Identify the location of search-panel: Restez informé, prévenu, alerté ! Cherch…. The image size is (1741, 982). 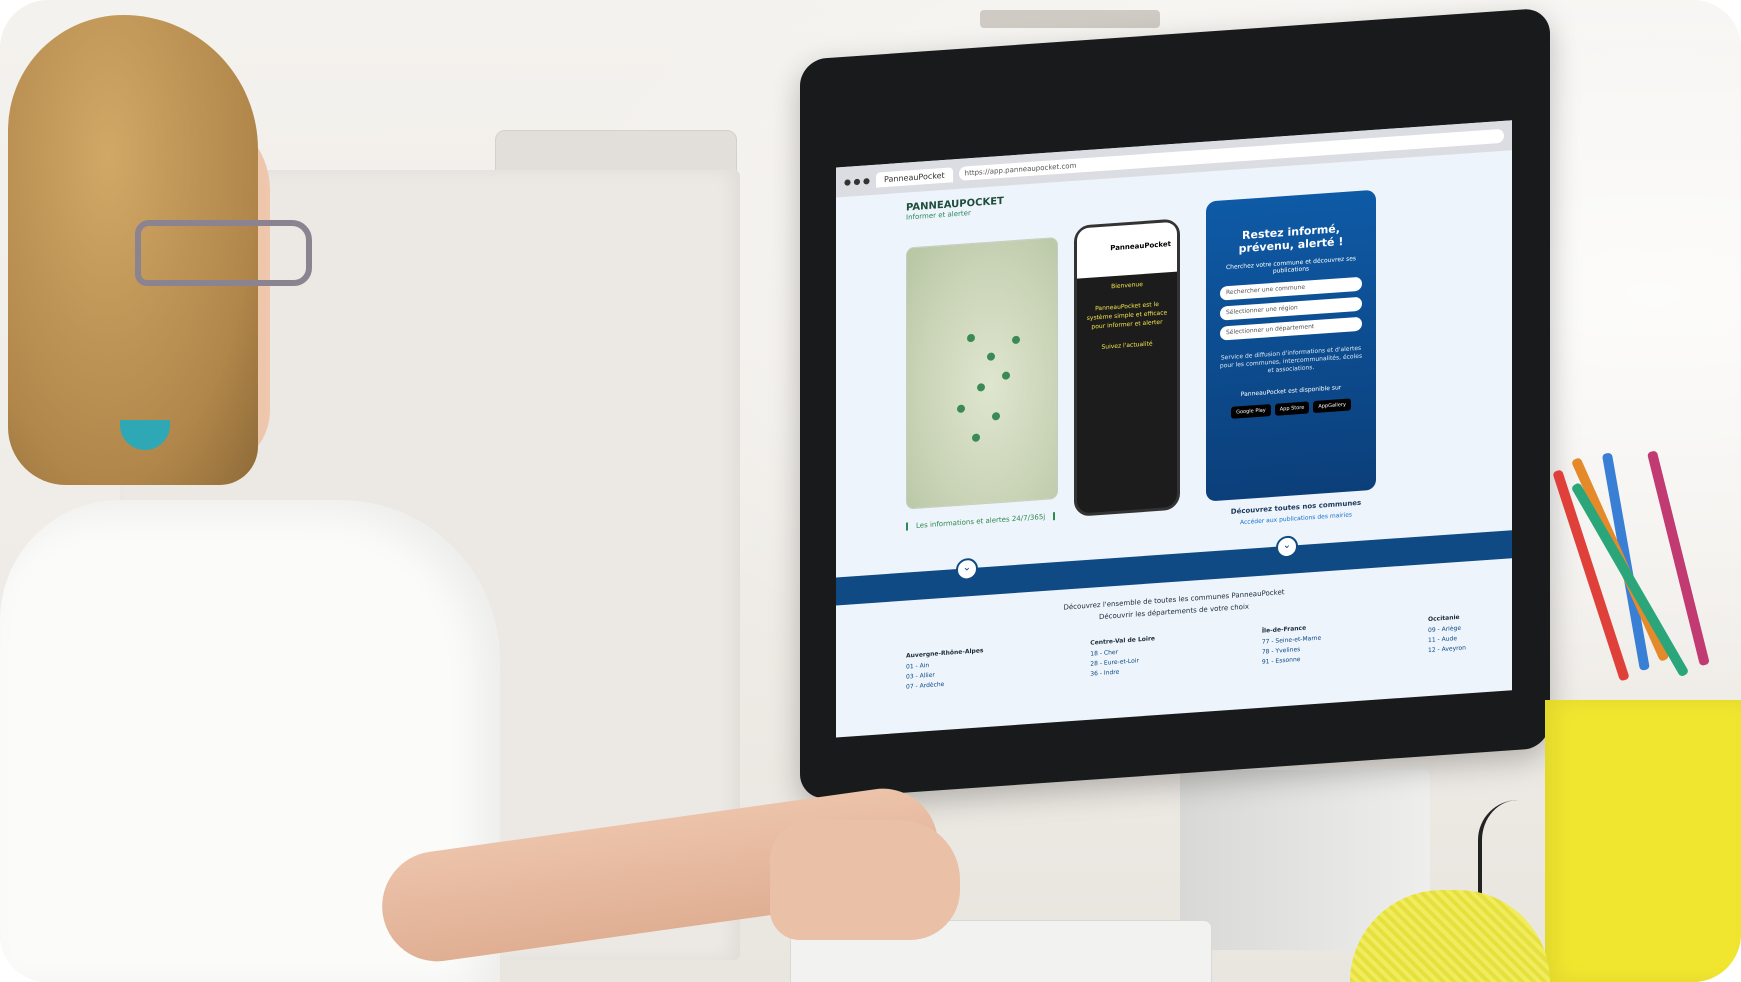
(1291, 345).